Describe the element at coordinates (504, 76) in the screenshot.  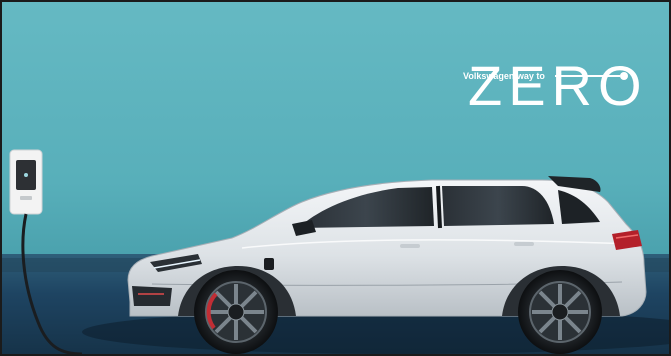
I see `logo-tagline: Volkswagen way to` at that location.